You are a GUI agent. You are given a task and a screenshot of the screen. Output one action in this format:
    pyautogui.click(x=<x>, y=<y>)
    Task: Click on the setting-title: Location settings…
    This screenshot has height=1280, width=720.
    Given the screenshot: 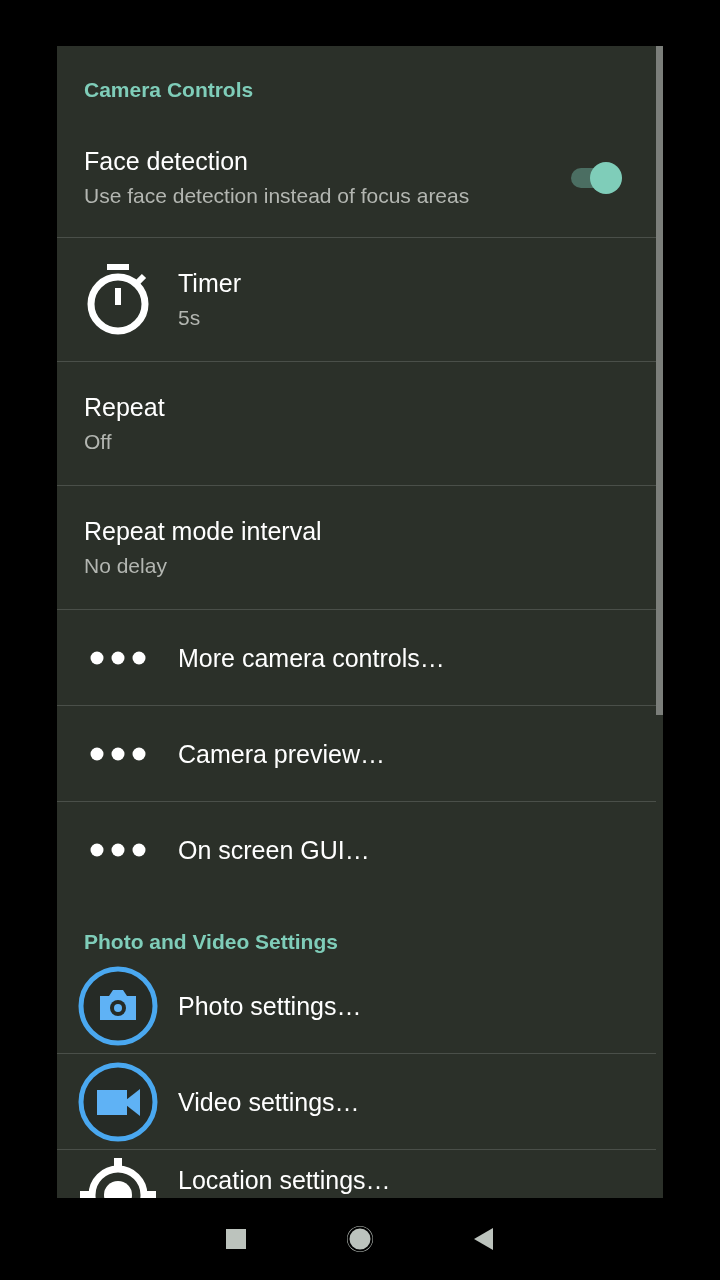 What is the action you would take?
    pyautogui.click(x=285, y=1180)
    